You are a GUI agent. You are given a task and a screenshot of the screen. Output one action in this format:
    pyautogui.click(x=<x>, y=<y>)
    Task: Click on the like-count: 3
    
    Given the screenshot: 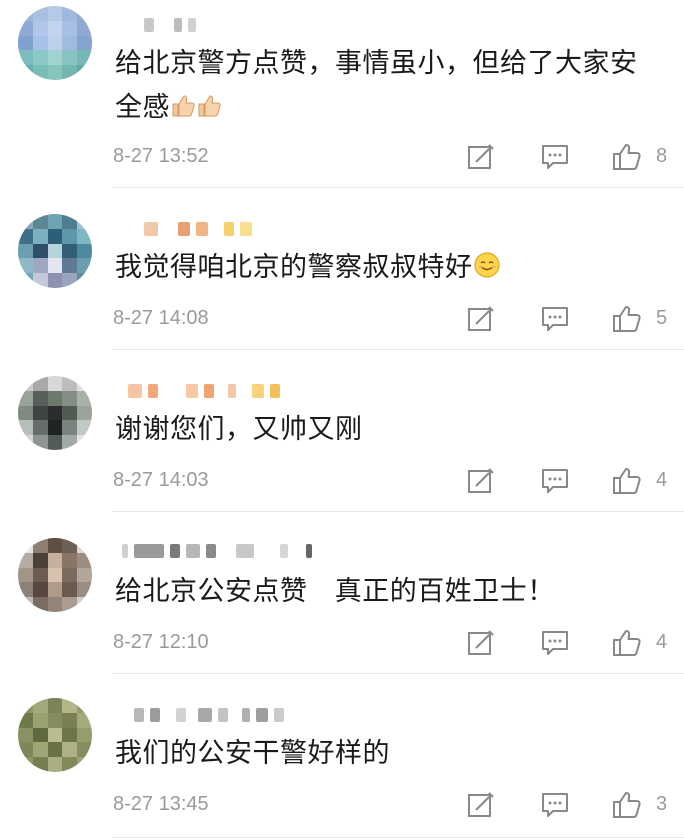 What is the action you would take?
    pyautogui.click(x=662, y=804)
    